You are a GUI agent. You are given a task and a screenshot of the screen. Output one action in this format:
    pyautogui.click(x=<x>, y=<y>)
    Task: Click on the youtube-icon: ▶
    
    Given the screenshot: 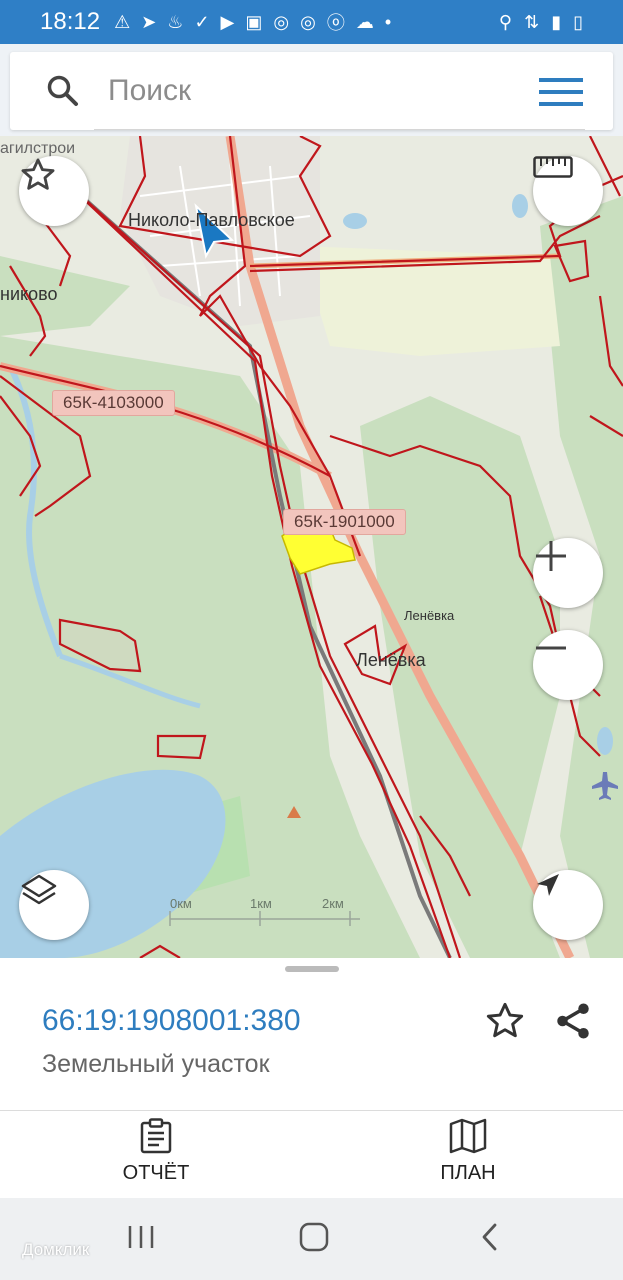 What is the action you would take?
    pyautogui.click(x=227, y=21)
    